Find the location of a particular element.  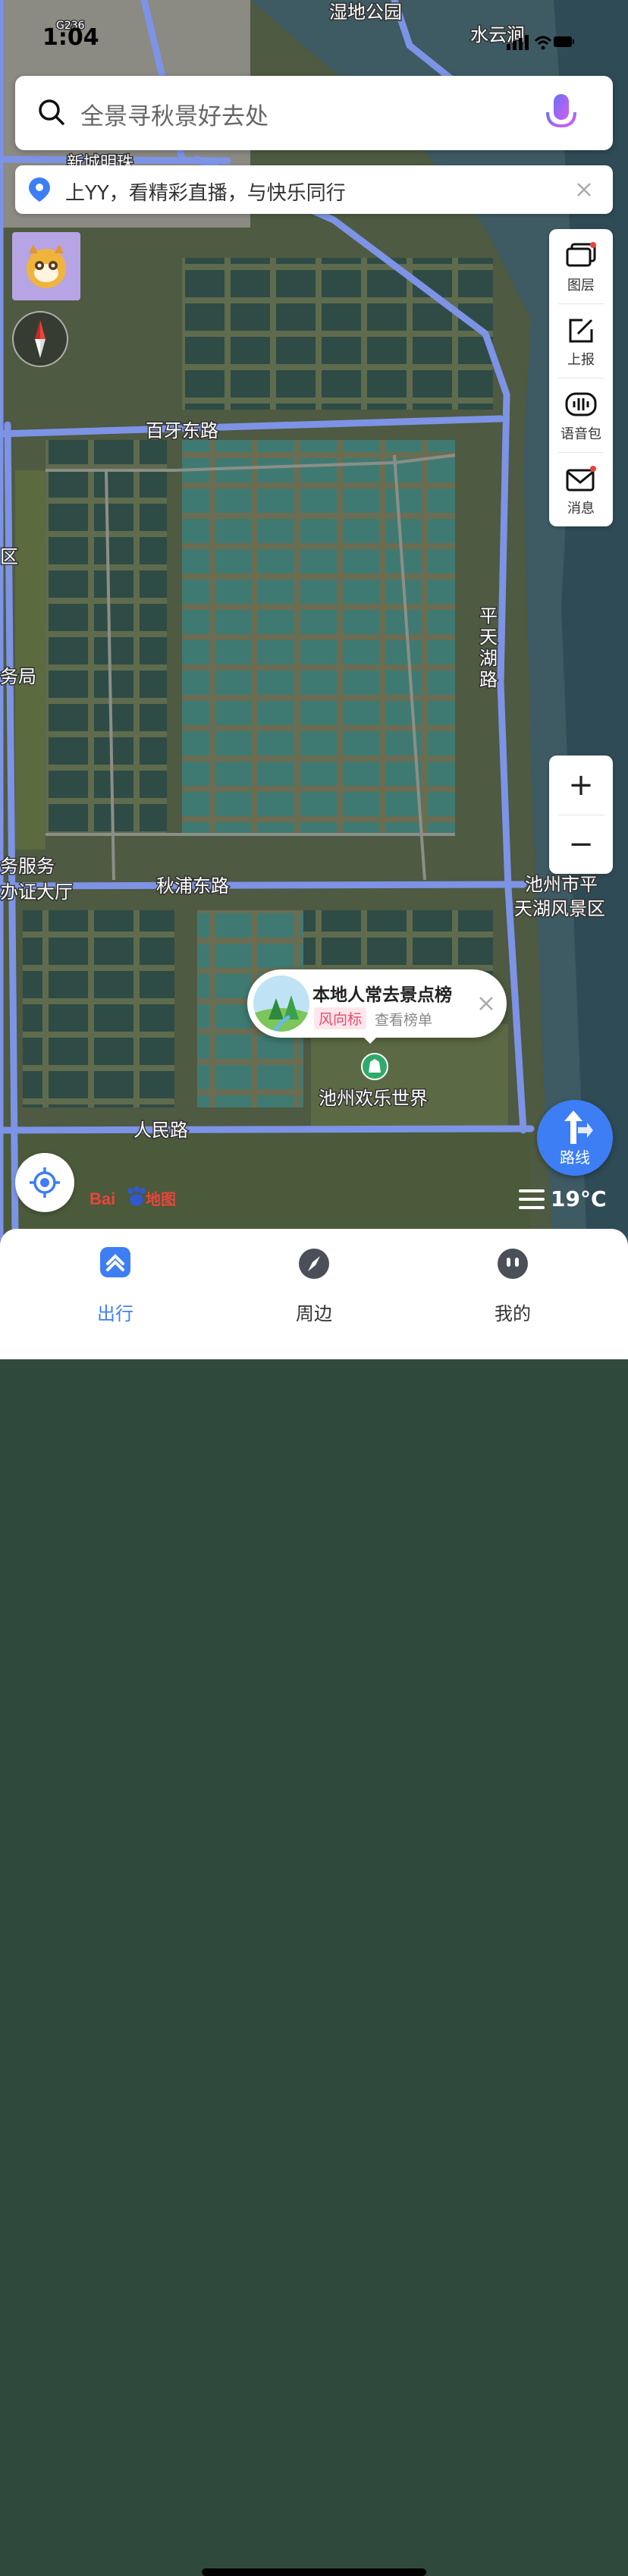

notice-banner: 上YY，看精彩直播，与快乐同行 is located at coordinates (314, 189).